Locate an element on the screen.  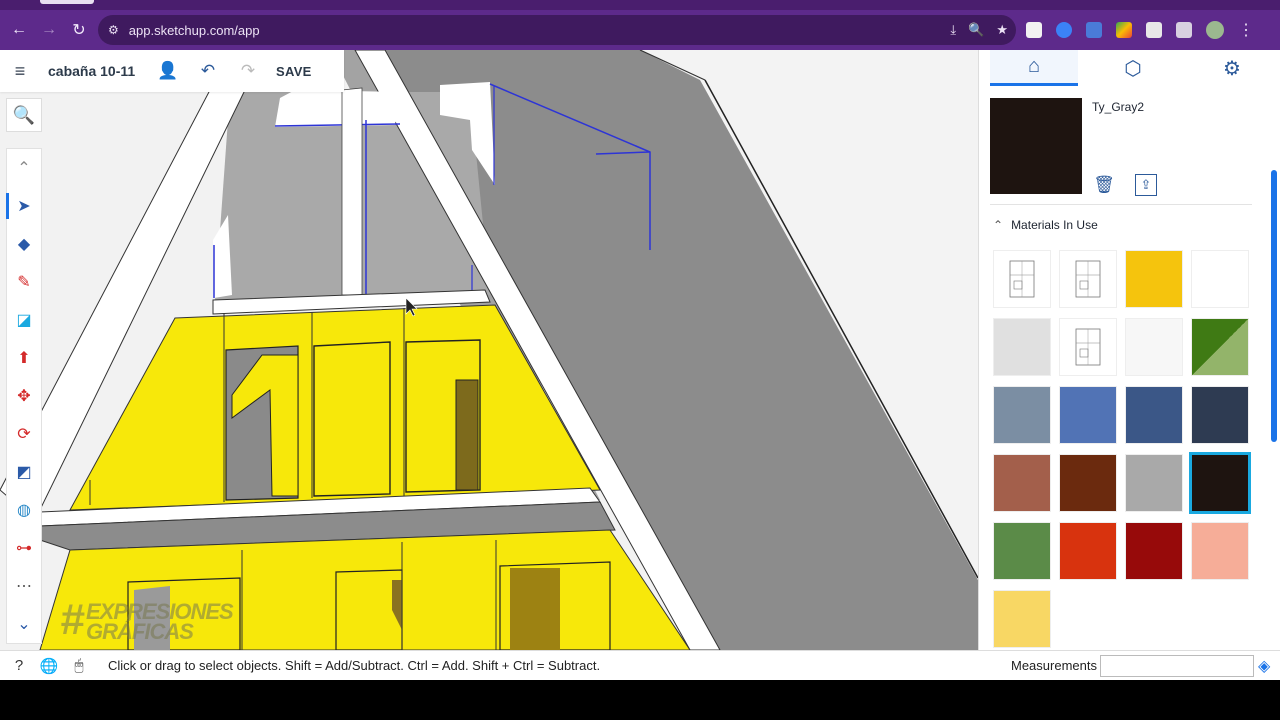
globe-icon: 🌐 is located at coordinates (49, 666).